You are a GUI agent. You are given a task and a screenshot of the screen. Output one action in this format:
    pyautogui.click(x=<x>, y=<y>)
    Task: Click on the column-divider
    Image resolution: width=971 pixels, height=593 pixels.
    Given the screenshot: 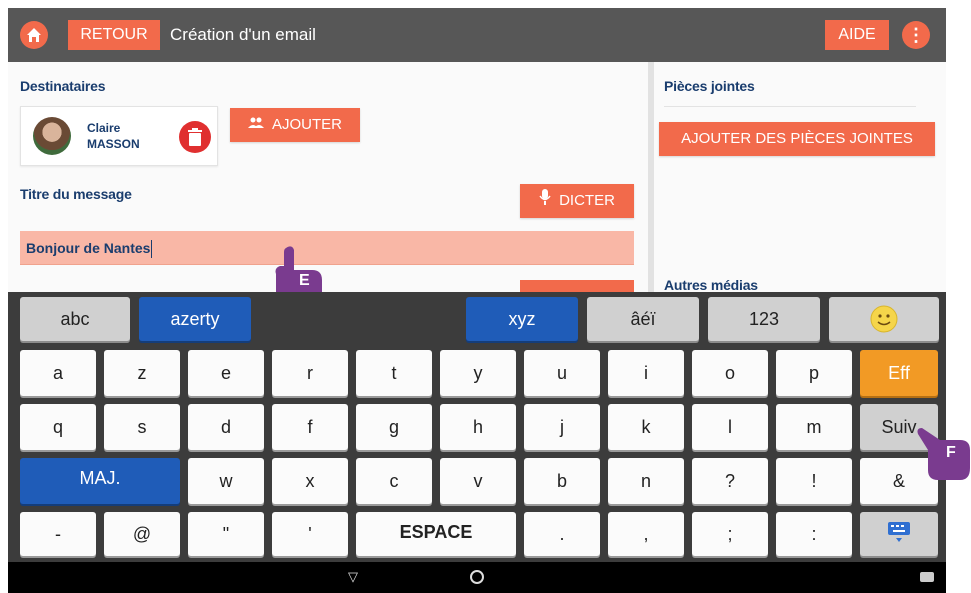 What is the action you would take?
    pyautogui.click(x=651, y=177)
    